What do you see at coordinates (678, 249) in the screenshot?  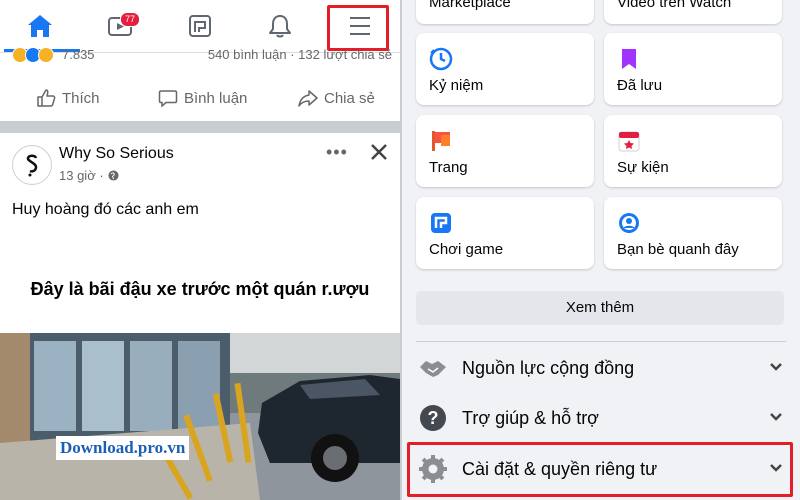 I see `shortcut-label: Bạn bè quanh đây` at bounding box center [678, 249].